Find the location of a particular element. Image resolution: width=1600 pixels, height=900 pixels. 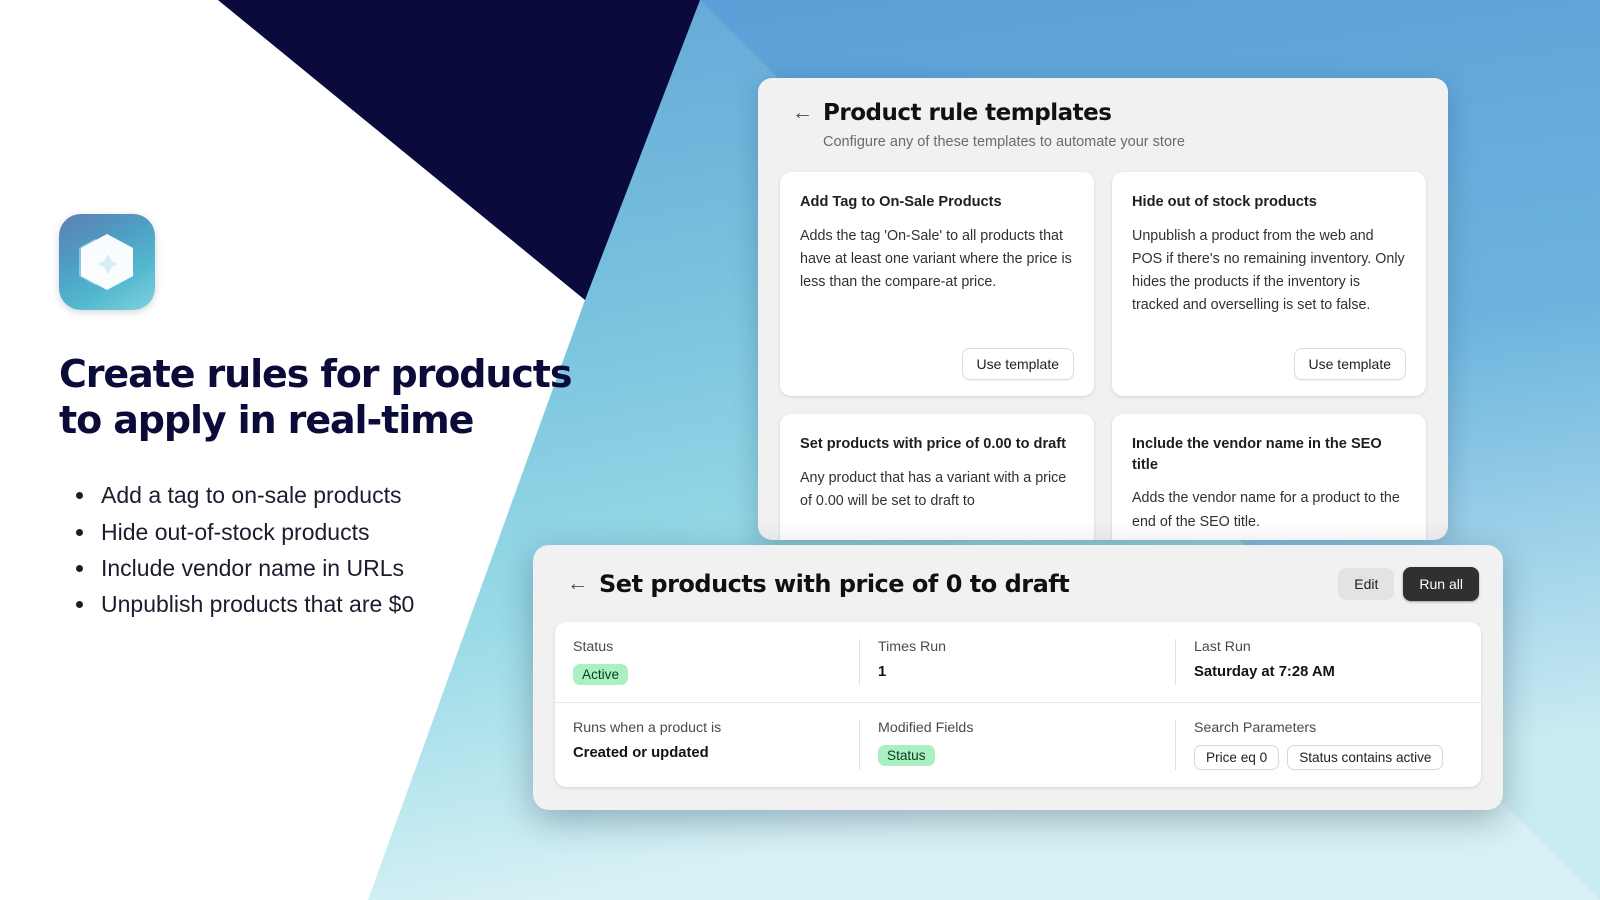

edit-button: Edit is located at coordinates (1366, 584).